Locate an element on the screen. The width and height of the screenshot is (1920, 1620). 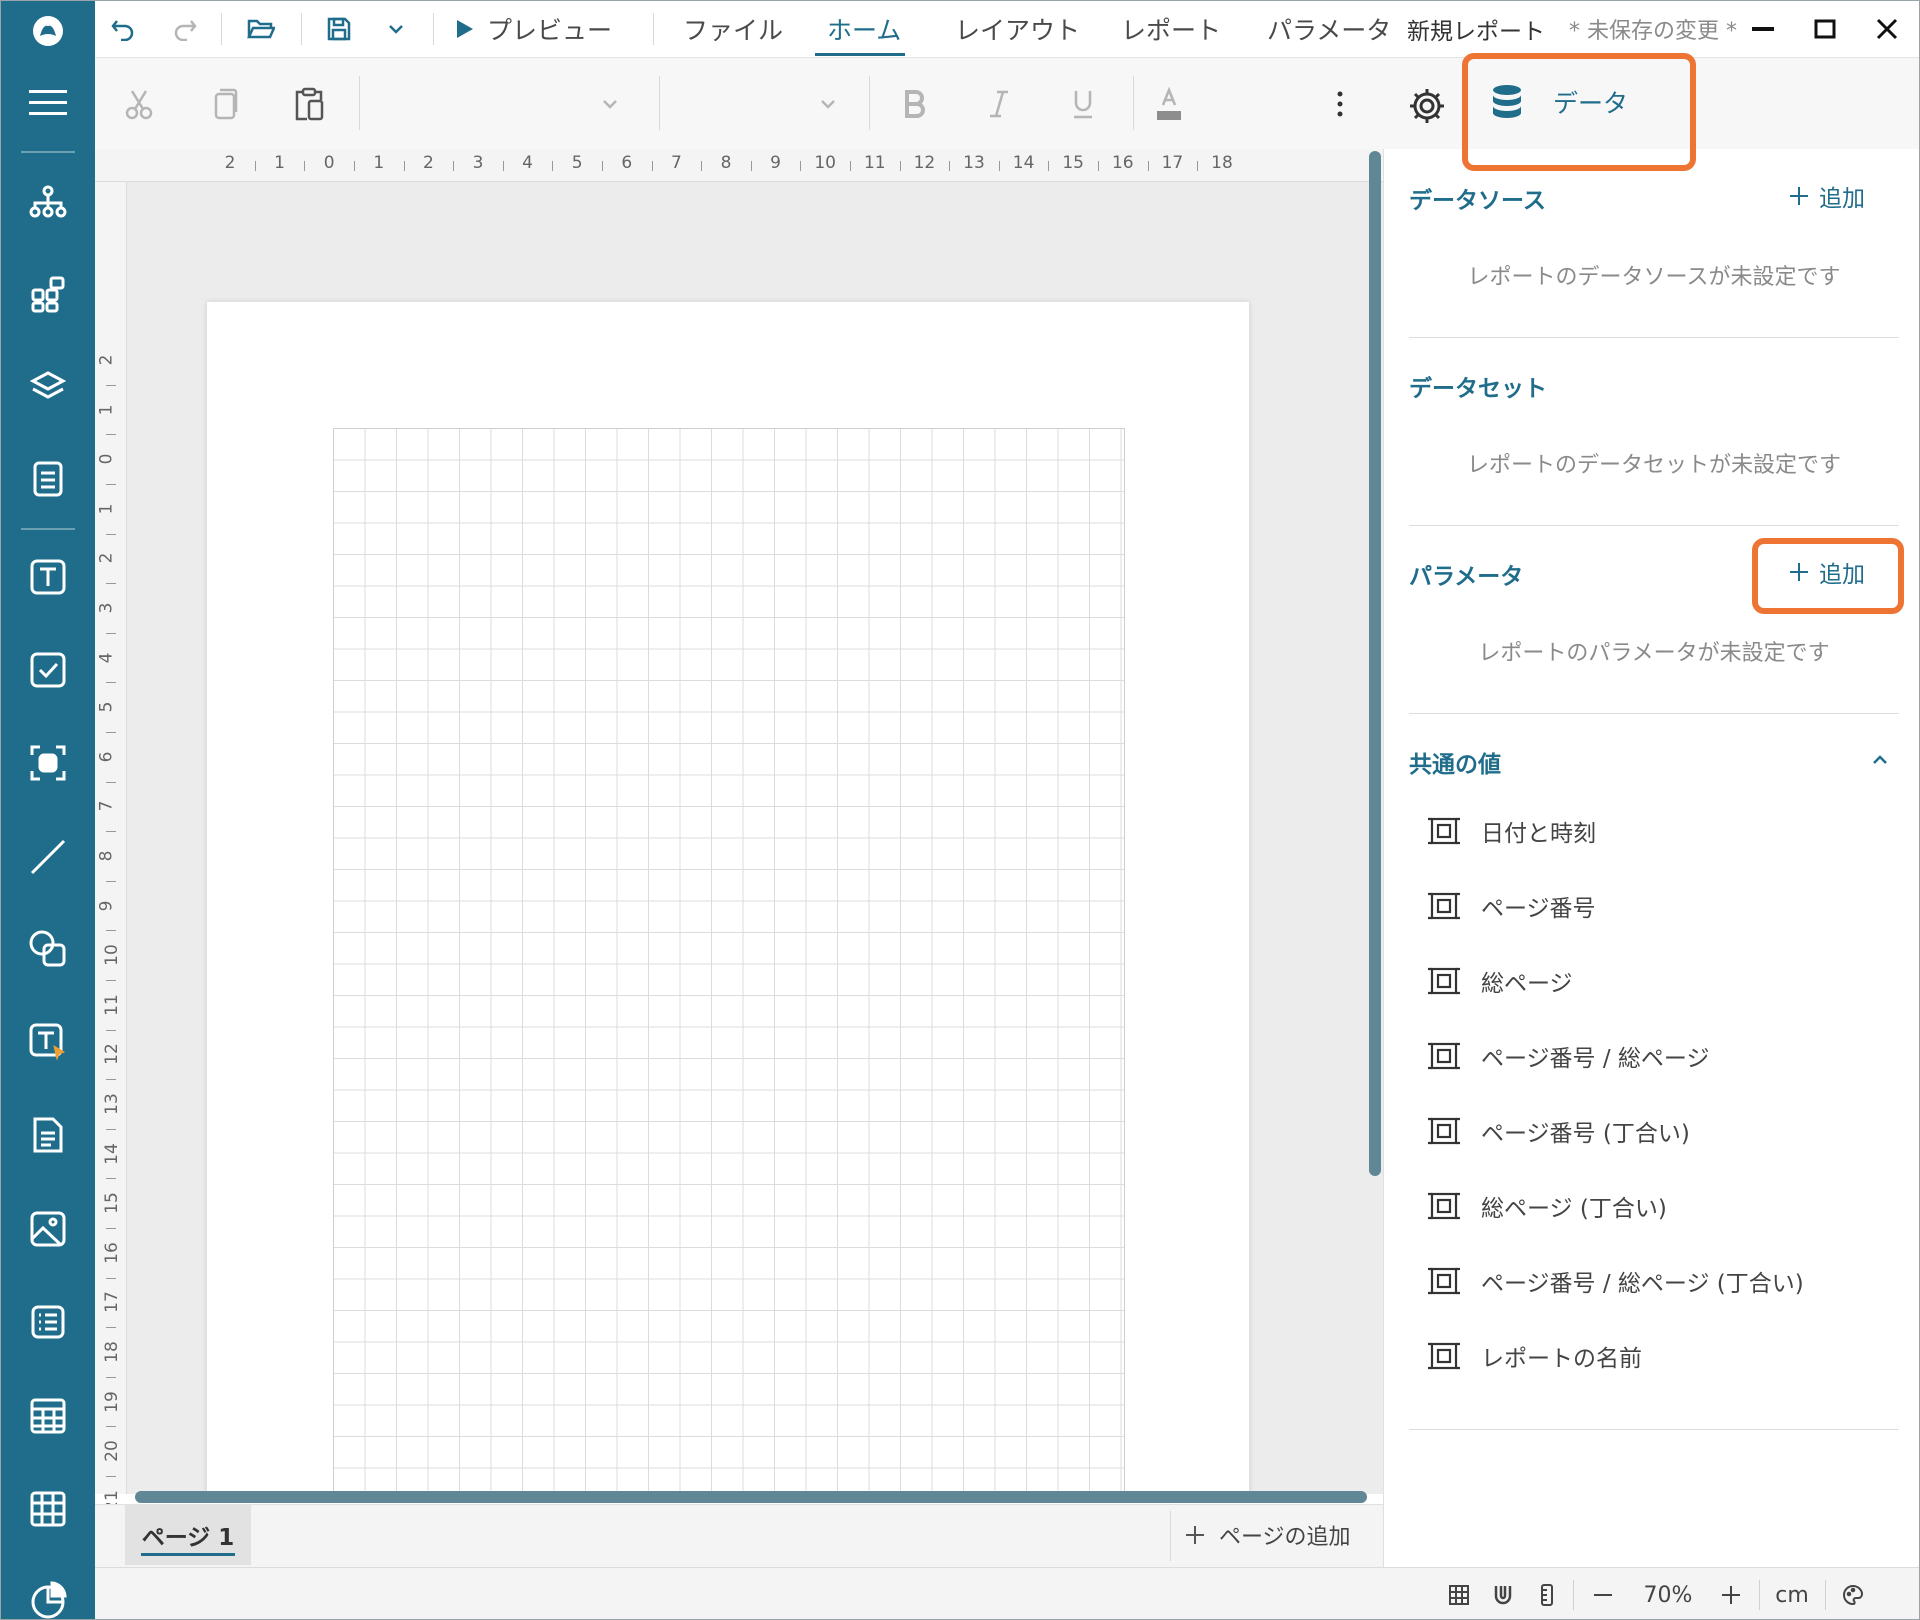
ruler-tick-label: 17 is located at coordinates (111, 1302).